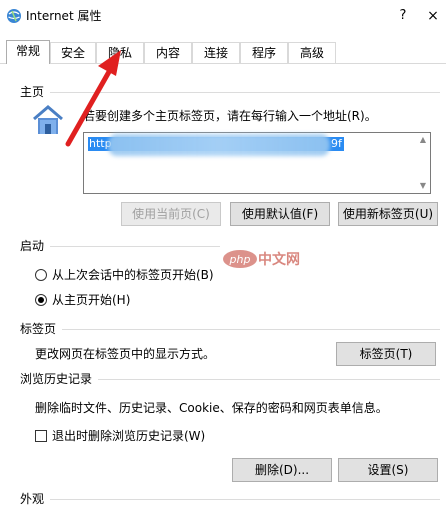 The image size is (446, 514). What do you see at coordinates (423, 140) in the screenshot?
I see `scroll-up-arrow-icon: ▲` at bounding box center [423, 140].